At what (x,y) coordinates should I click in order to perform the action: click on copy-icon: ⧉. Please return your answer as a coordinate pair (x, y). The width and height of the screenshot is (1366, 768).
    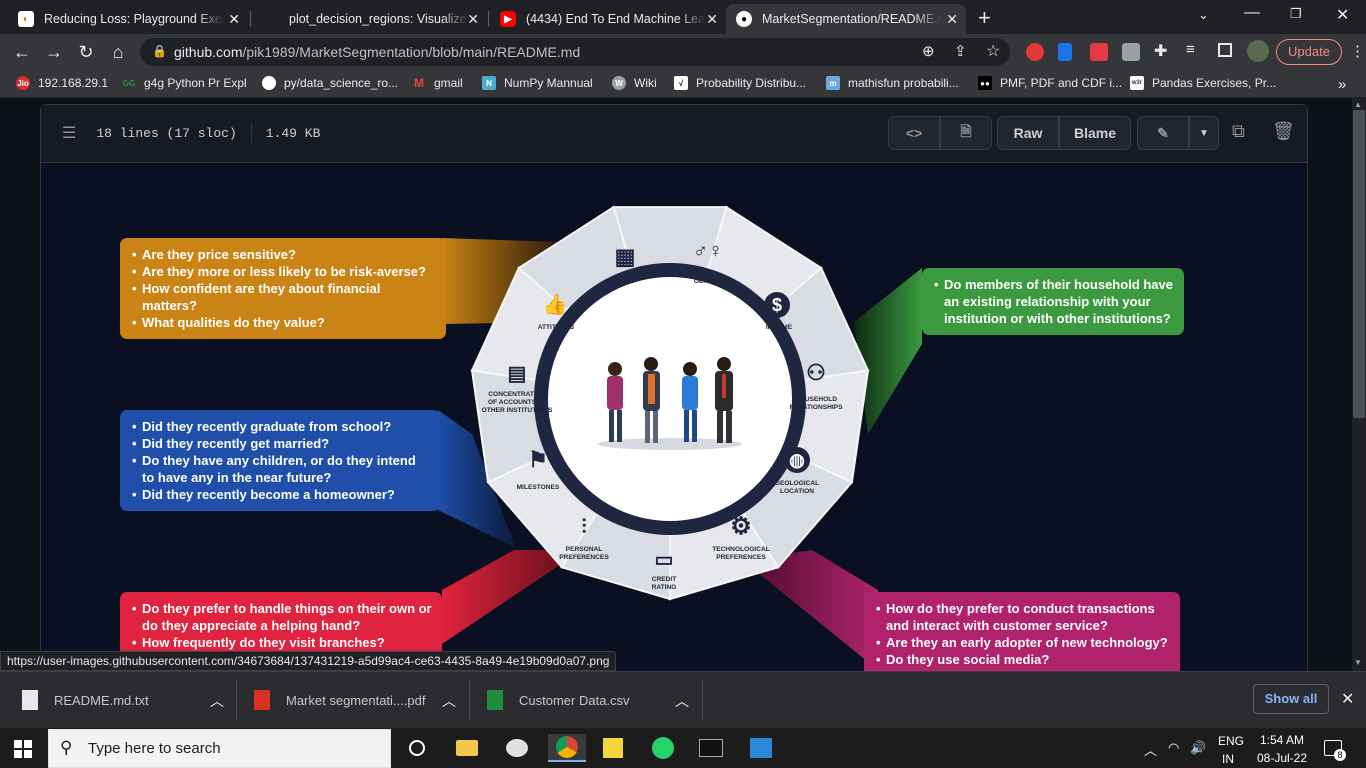
    Looking at the image, I should click on (1238, 131).